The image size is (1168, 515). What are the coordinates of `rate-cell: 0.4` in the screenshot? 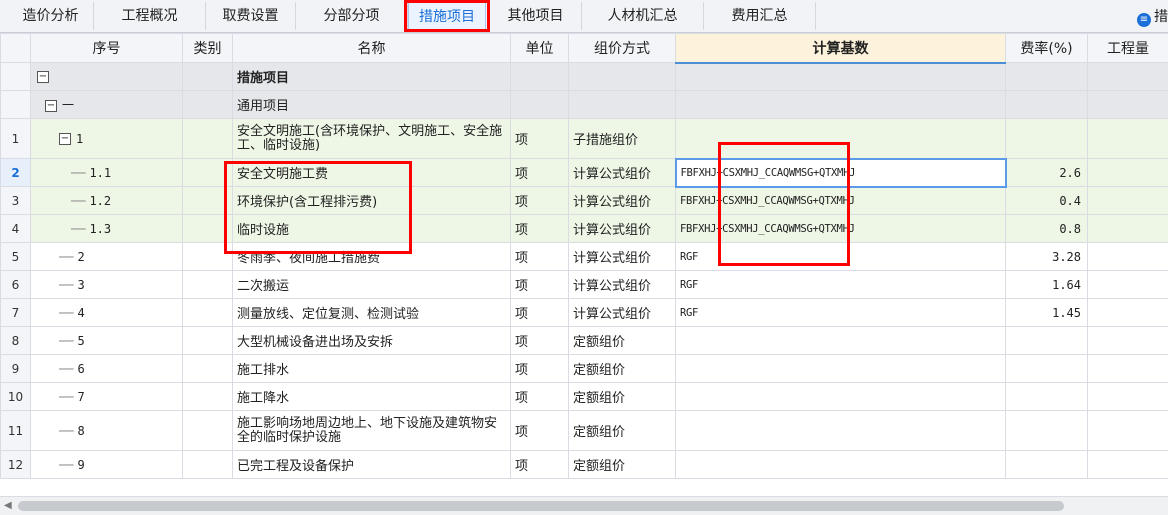 It's located at (1046, 200).